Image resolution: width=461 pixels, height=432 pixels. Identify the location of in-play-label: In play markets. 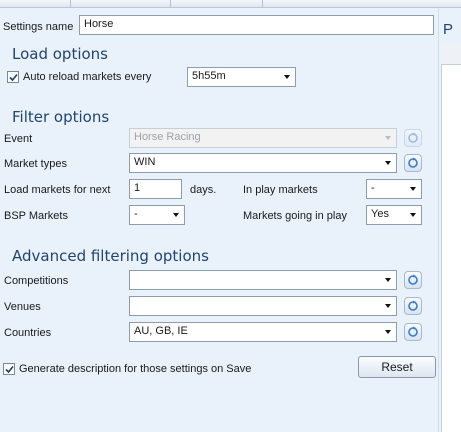
(280, 190).